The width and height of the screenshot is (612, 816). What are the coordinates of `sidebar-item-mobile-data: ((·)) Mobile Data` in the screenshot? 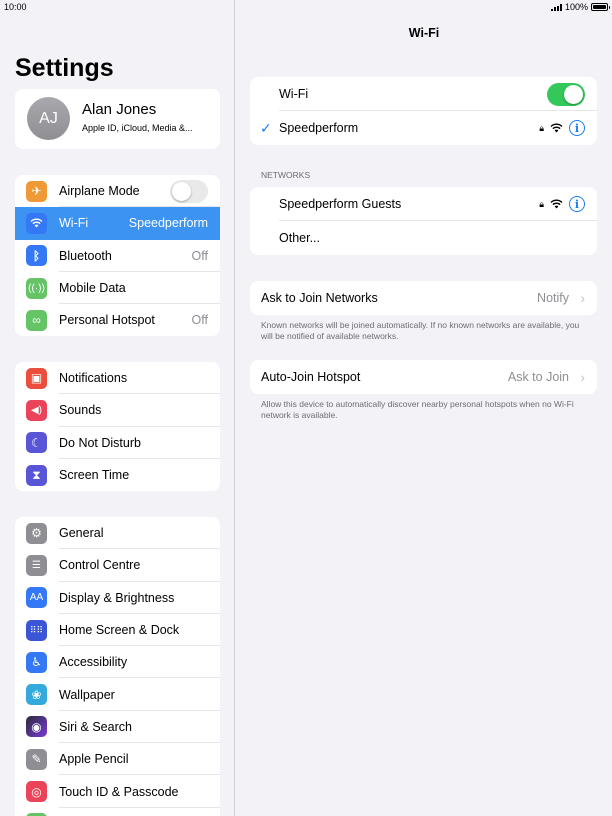 It's located at (117, 288).